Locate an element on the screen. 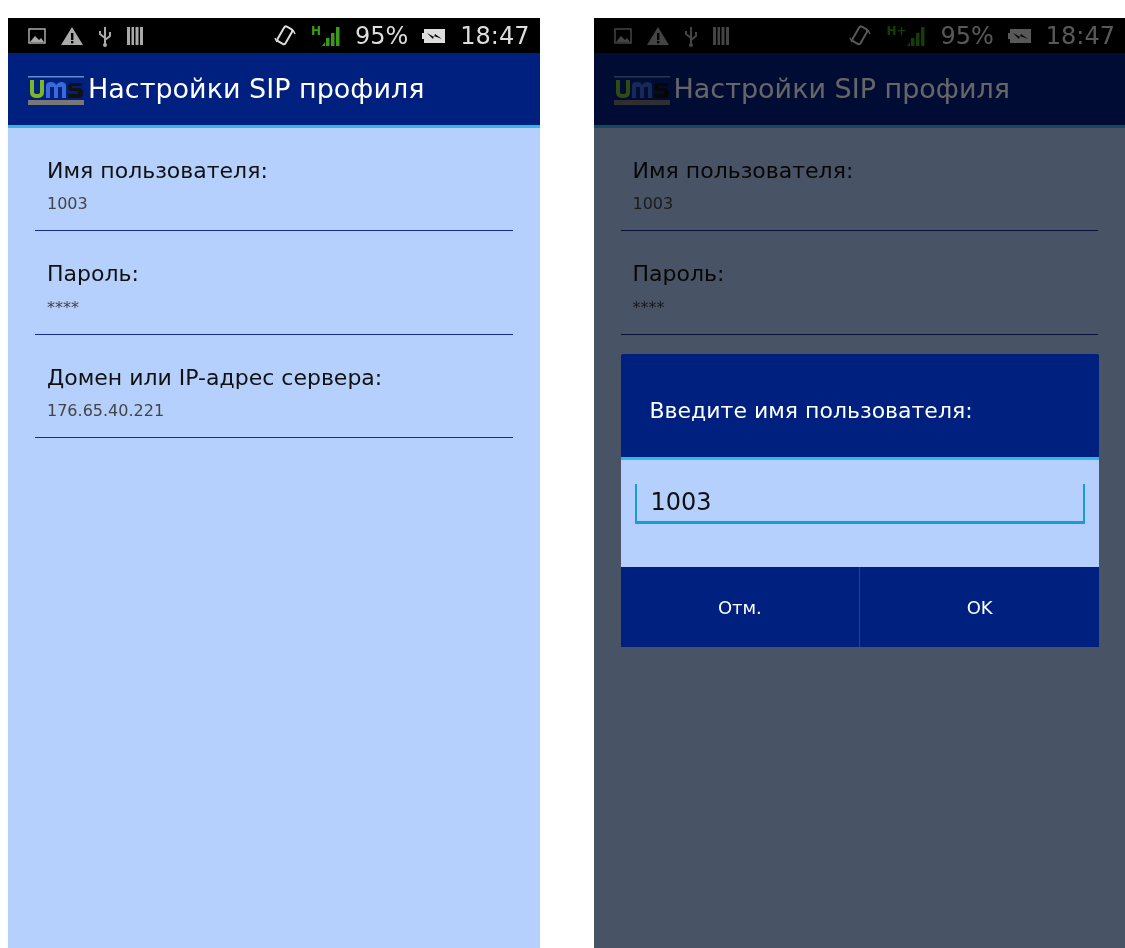  setting-label: Домен или IP-адрес сервера: is located at coordinates (215, 378).